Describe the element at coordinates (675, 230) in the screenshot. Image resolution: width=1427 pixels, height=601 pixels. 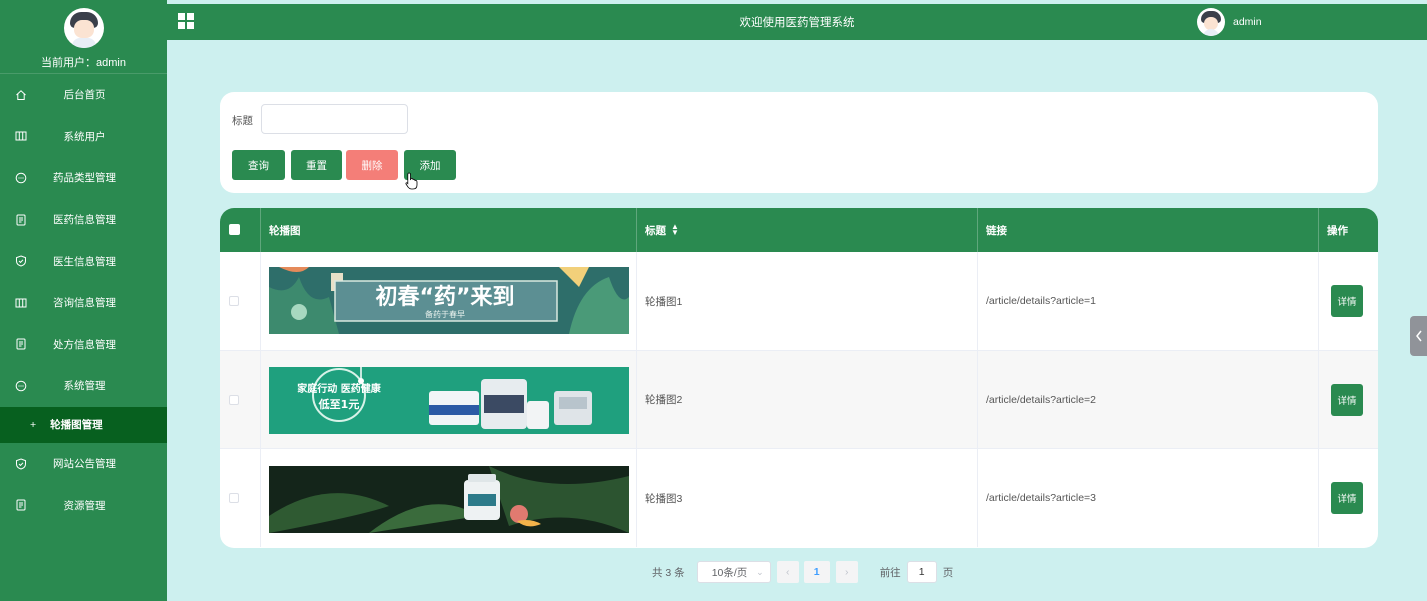
I see `sort-icon: ▲ ▼` at that location.